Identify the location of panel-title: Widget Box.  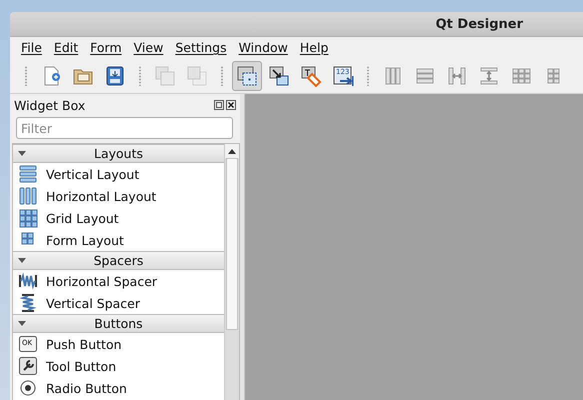
(50, 105).